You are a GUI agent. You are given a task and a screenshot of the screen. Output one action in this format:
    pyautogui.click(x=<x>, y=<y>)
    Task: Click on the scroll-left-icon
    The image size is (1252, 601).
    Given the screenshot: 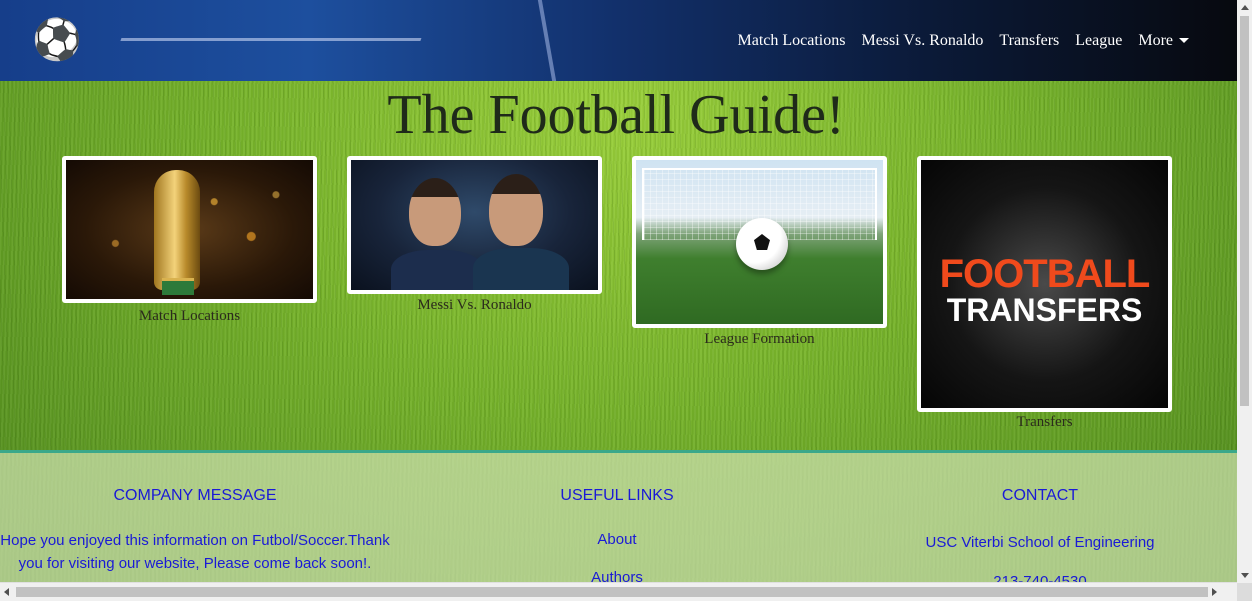 What is the action you would take?
    pyautogui.click(x=6, y=592)
    